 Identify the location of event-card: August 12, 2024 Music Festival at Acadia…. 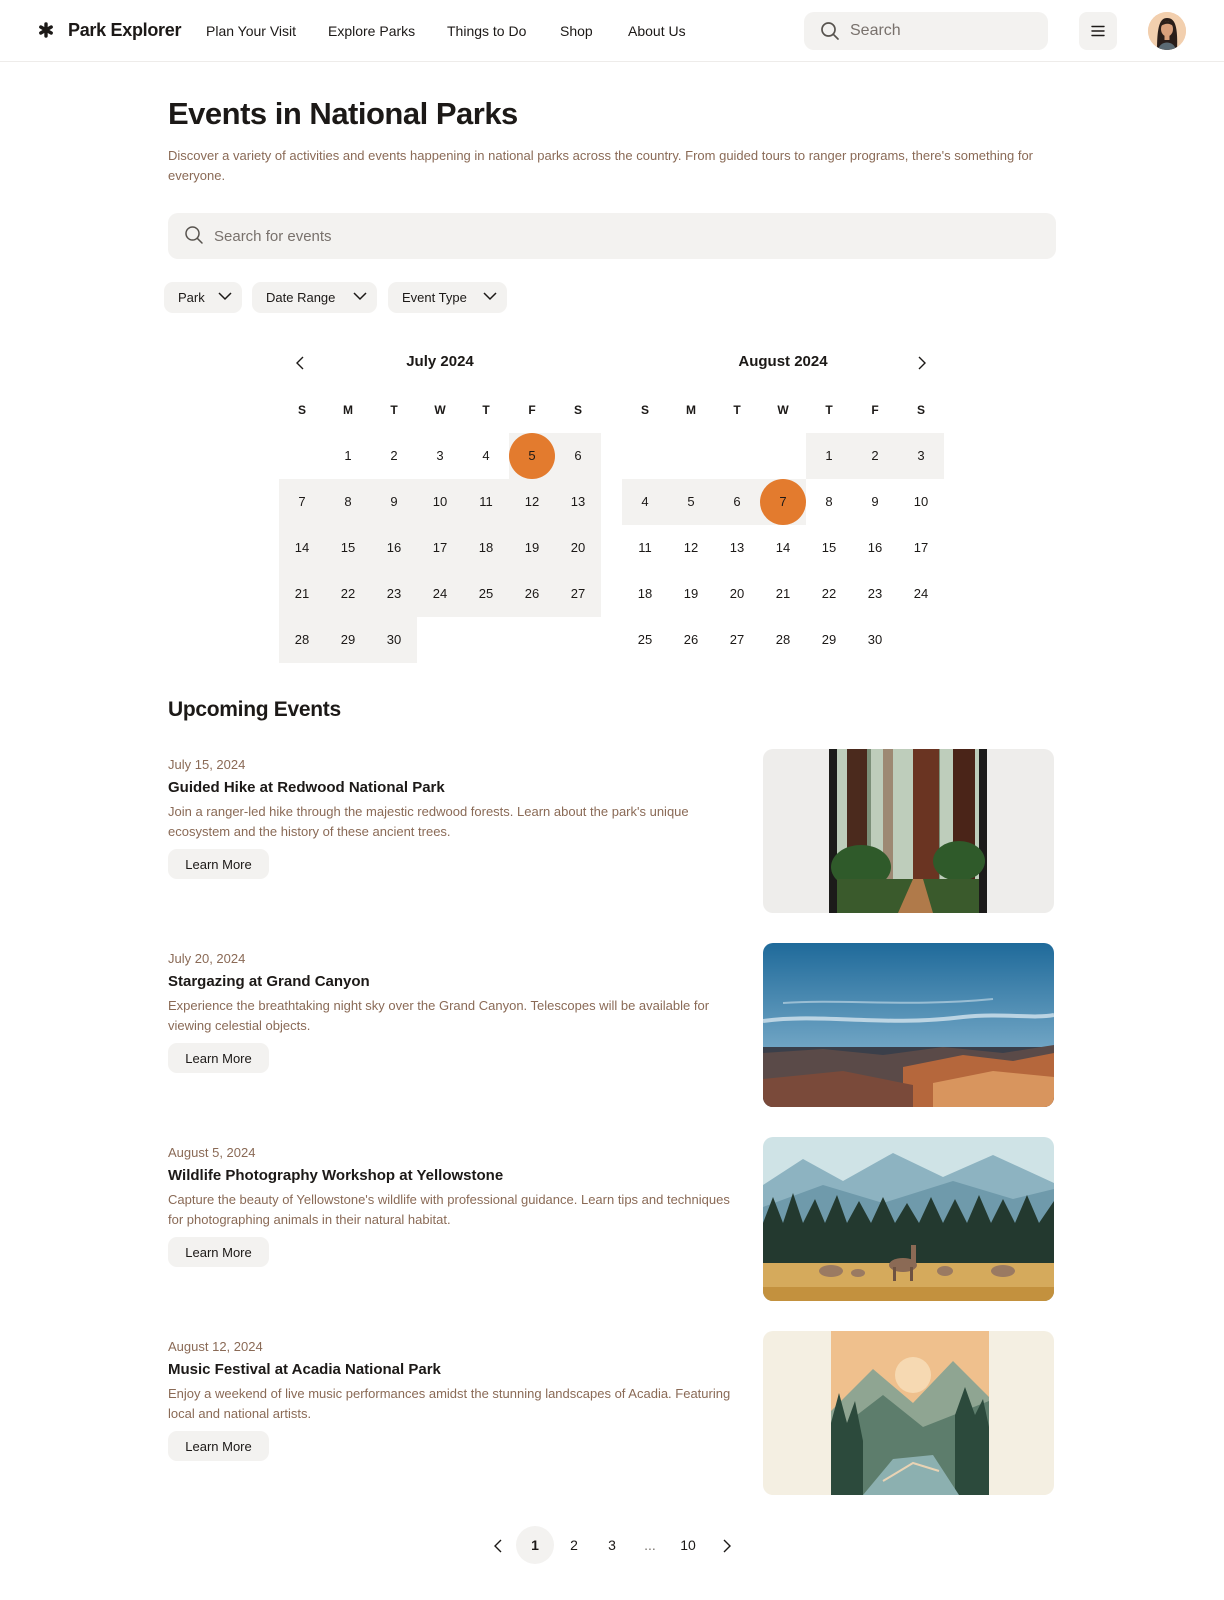
(612, 1413).